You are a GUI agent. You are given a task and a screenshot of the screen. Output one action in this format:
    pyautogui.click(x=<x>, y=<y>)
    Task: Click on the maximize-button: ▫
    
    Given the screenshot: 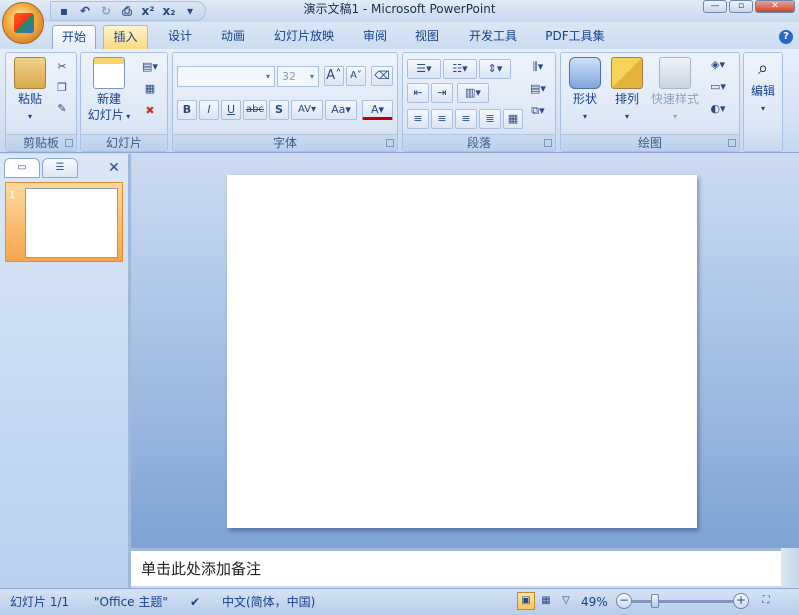 What is the action you would take?
    pyautogui.click(x=741, y=6)
    